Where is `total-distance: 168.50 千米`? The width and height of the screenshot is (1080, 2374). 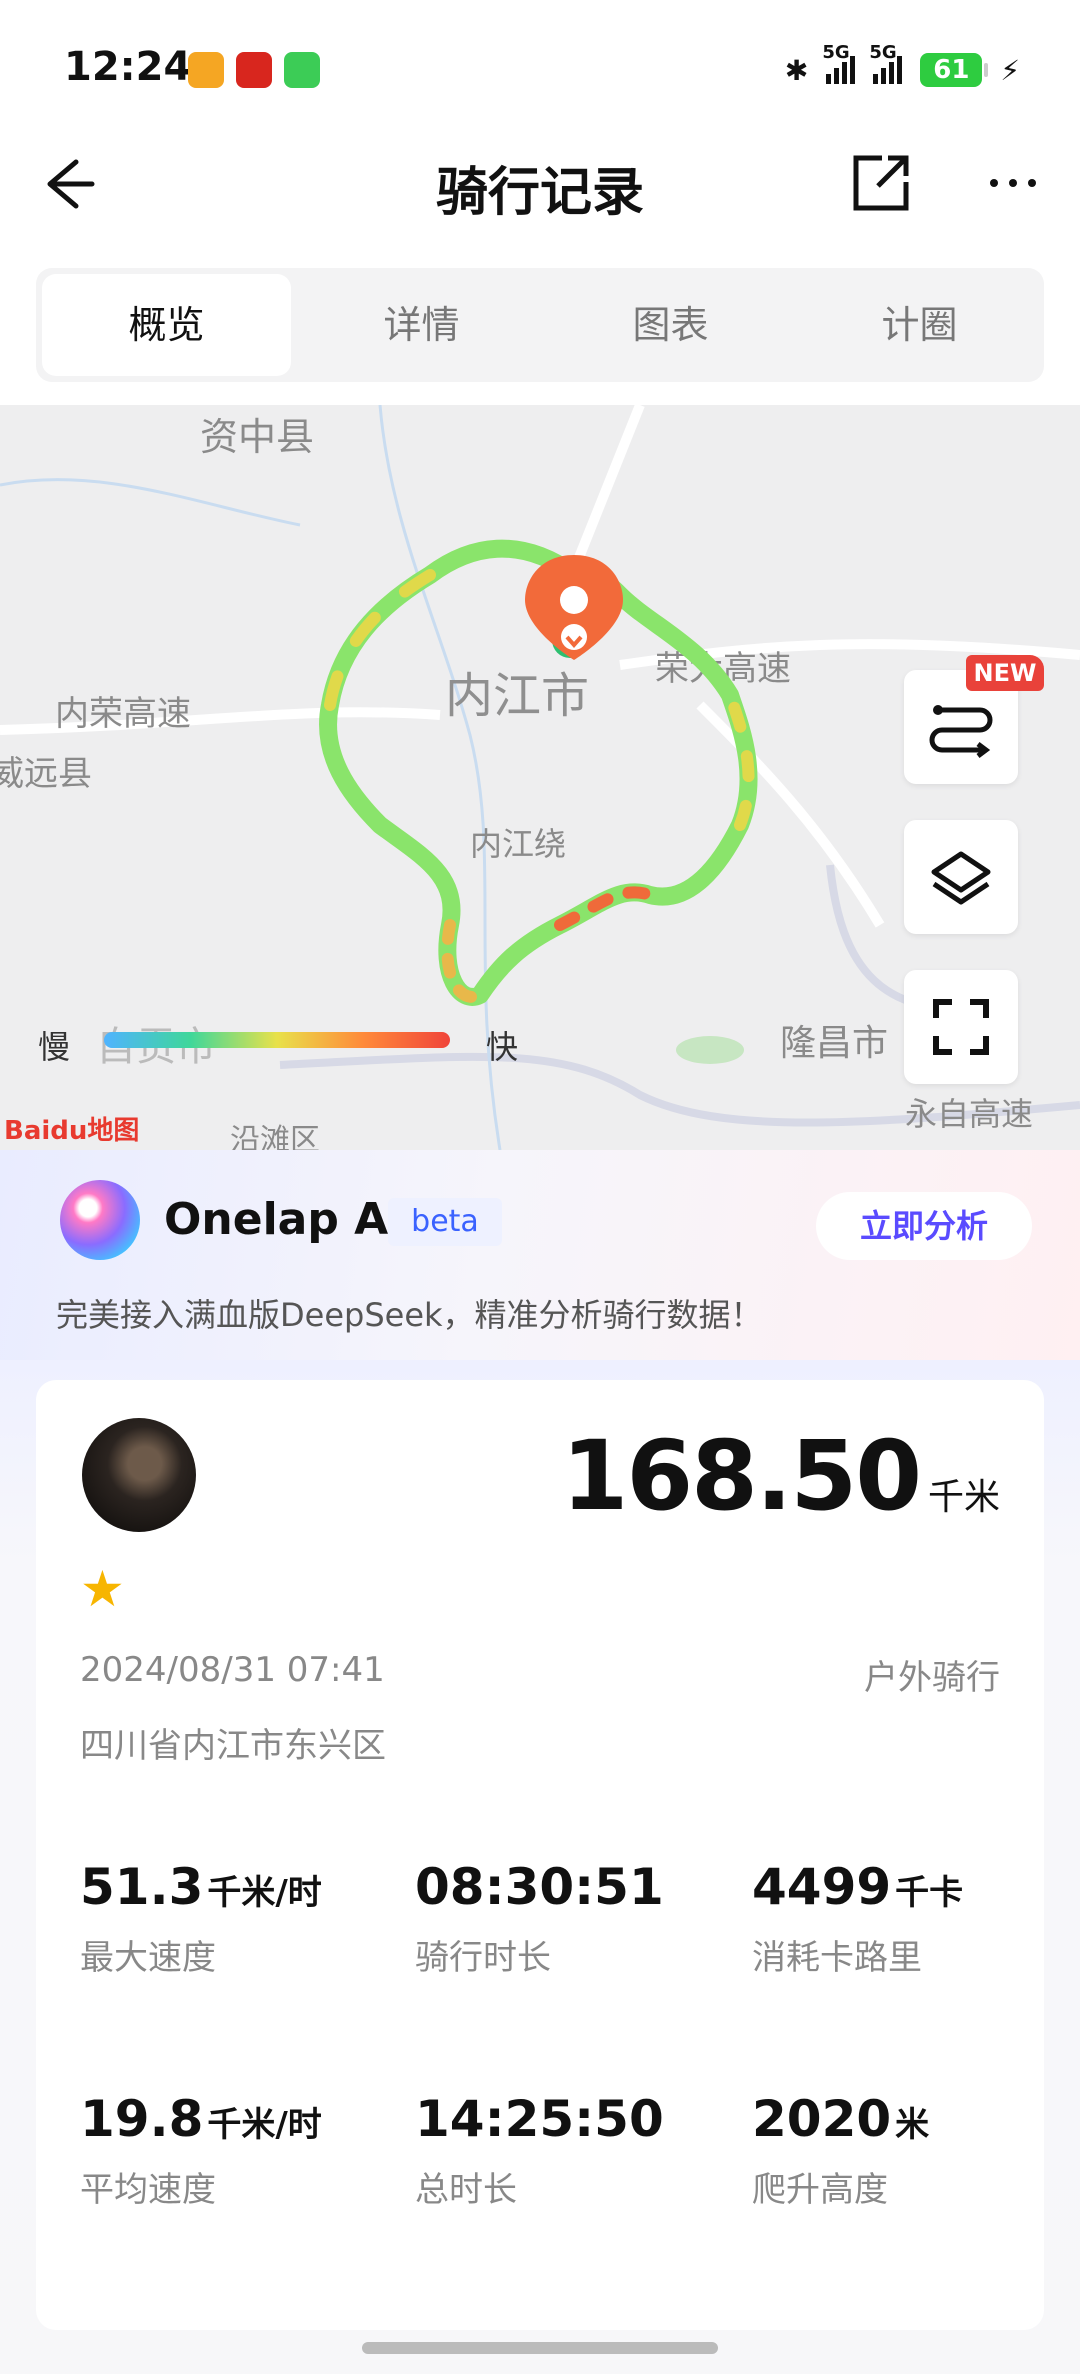
total-distance: 168.50 千米 is located at coordinates (781, 1476).